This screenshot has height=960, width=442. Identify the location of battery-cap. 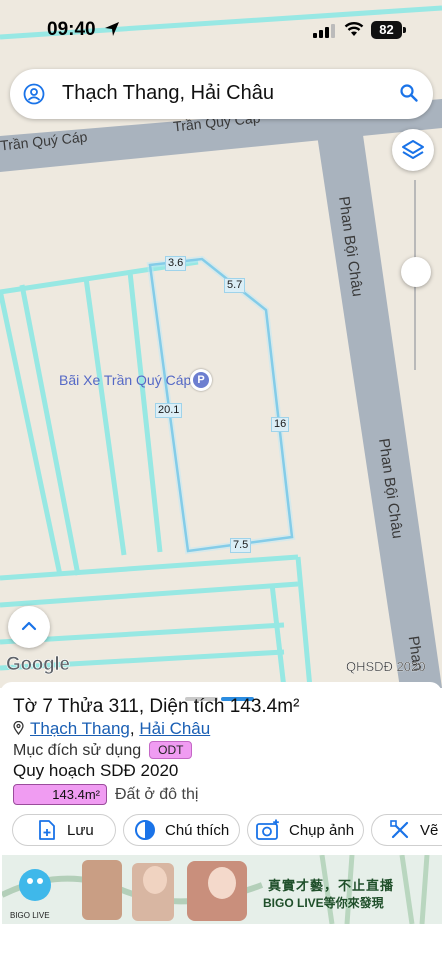
(404, 30).